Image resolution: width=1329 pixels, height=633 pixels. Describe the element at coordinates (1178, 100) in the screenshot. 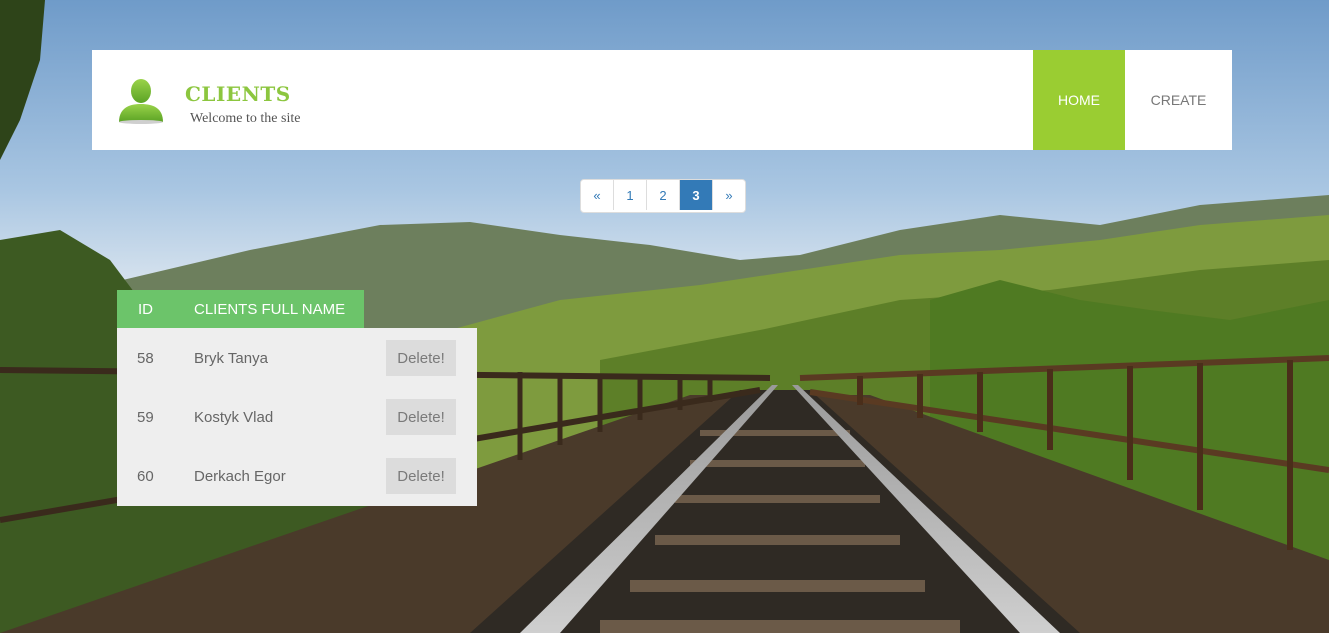

I see `nav-create-link: CREATE` at that location.